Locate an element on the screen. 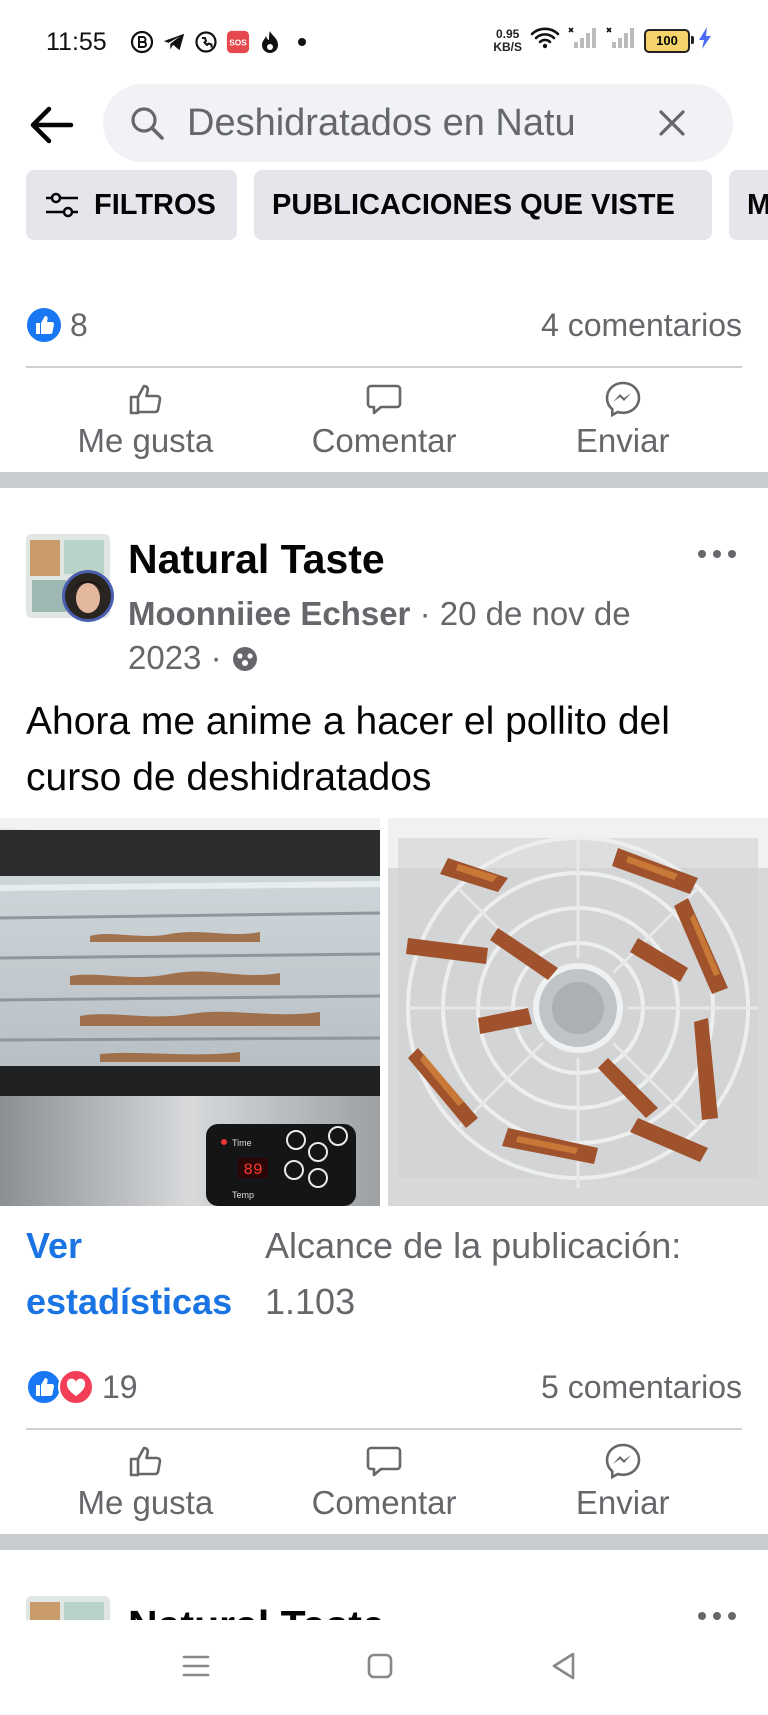 The height and width of the screenshot is (1715, 768). post-reactions-row: 19 5 comentarios is located at coordinates (384, 1387).